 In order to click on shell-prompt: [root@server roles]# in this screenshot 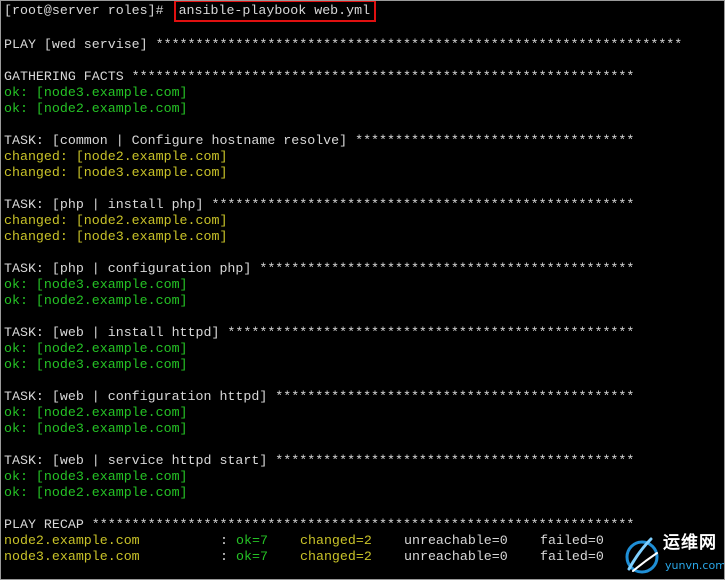, I will do `click(88, 10)`.